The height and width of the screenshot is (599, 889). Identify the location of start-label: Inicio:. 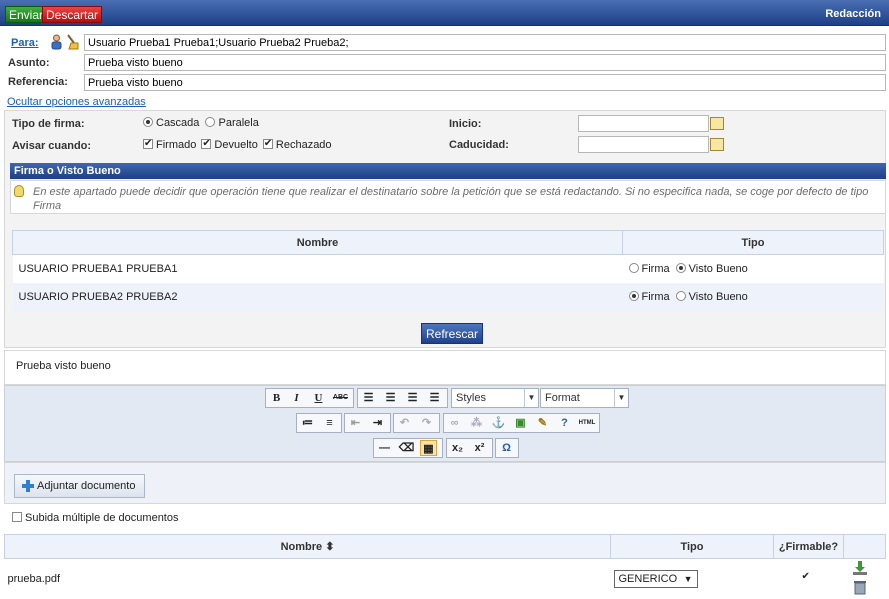
(465, 124).